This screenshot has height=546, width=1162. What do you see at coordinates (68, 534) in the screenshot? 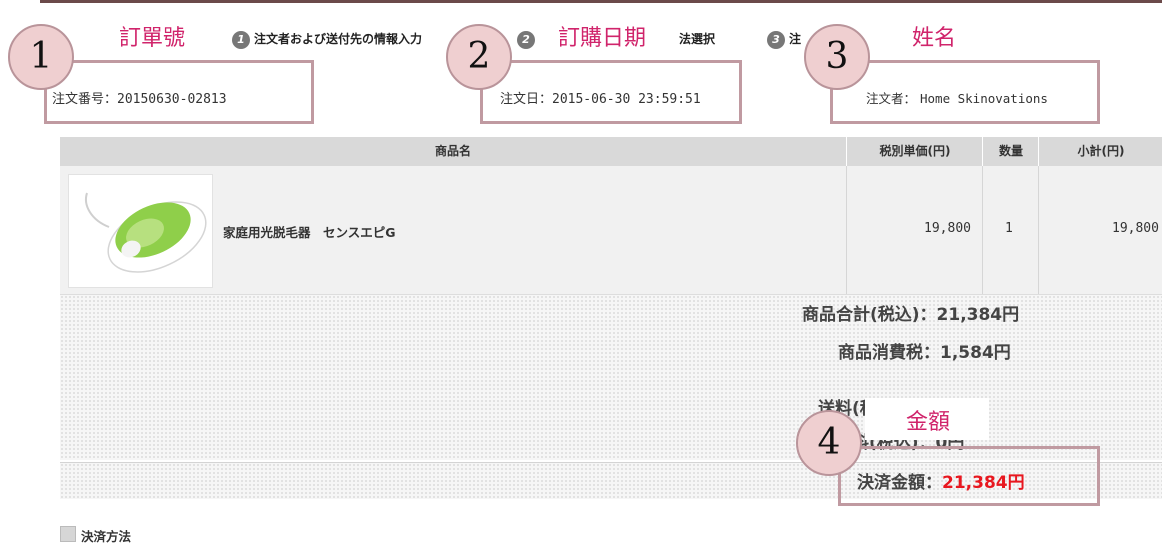
I see `section-marker-icon` at bounding box center [68, 534].